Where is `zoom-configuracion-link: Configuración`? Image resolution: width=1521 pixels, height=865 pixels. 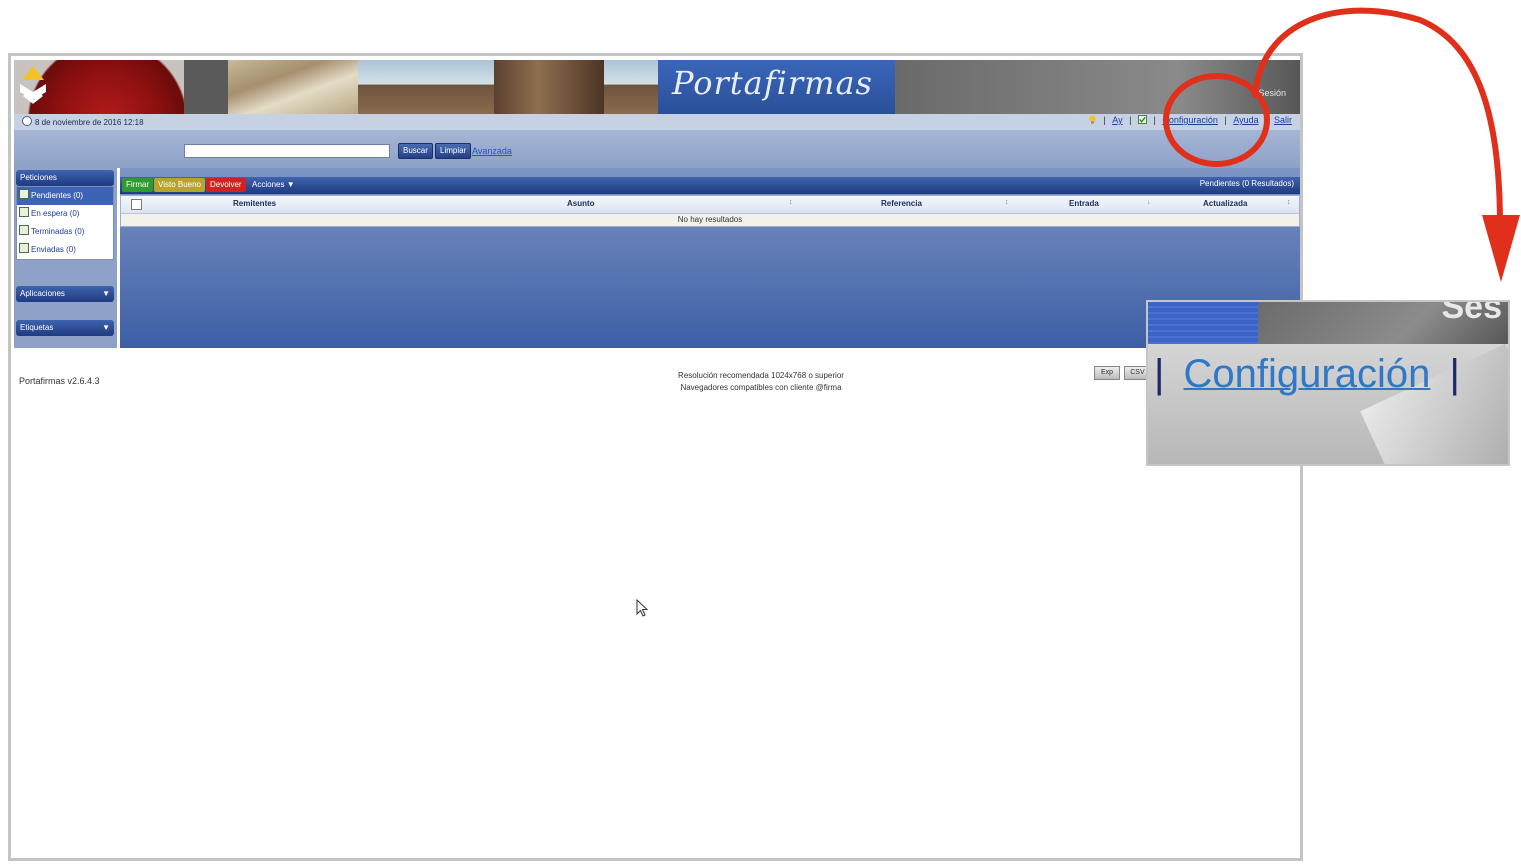
zoom-configuracion-link: Configuración is located at coordinates (1307, 374).